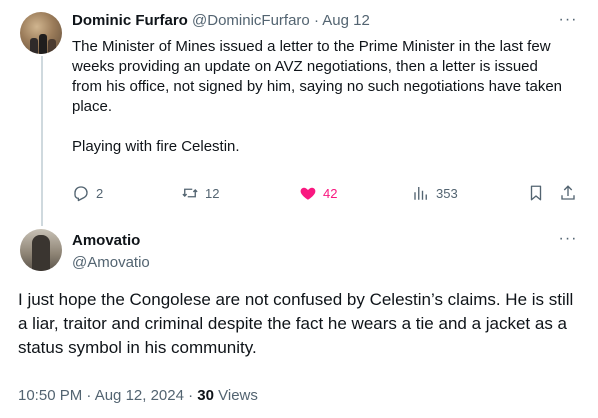  I want to click on views-bar-chart-icon, so click(420, 193).